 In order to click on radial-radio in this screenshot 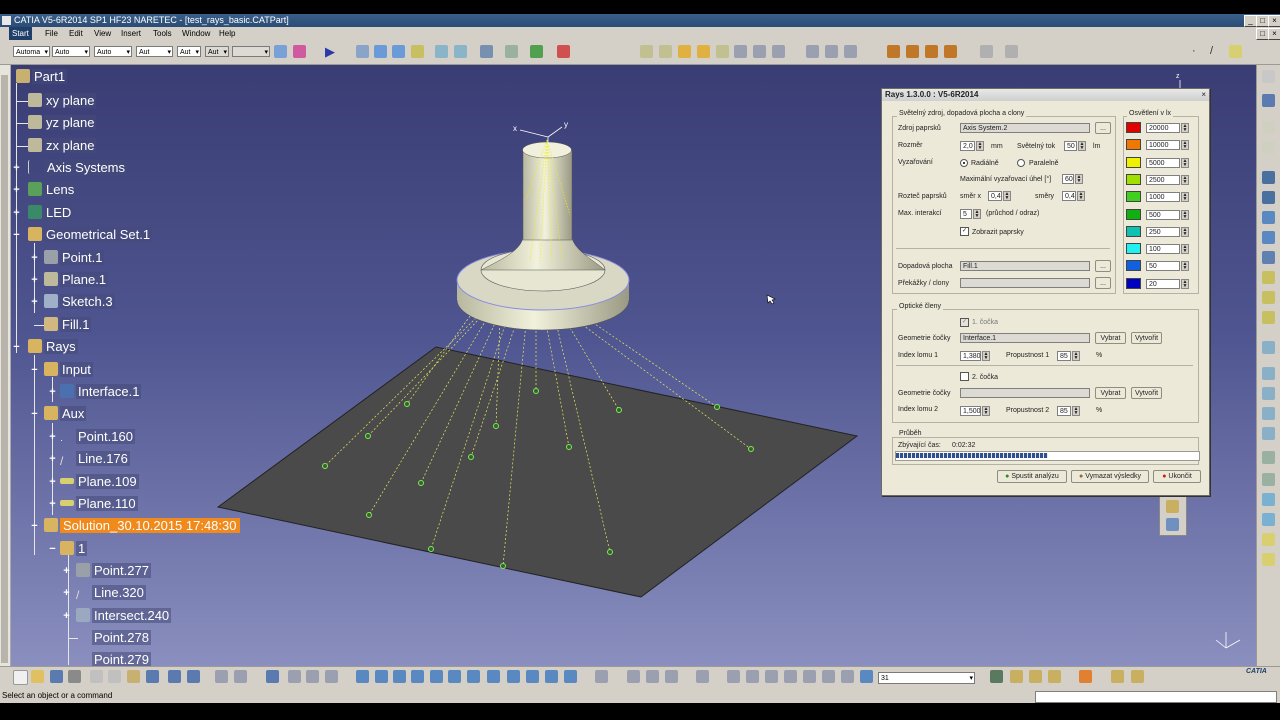, I will do `click(964, 163)`.